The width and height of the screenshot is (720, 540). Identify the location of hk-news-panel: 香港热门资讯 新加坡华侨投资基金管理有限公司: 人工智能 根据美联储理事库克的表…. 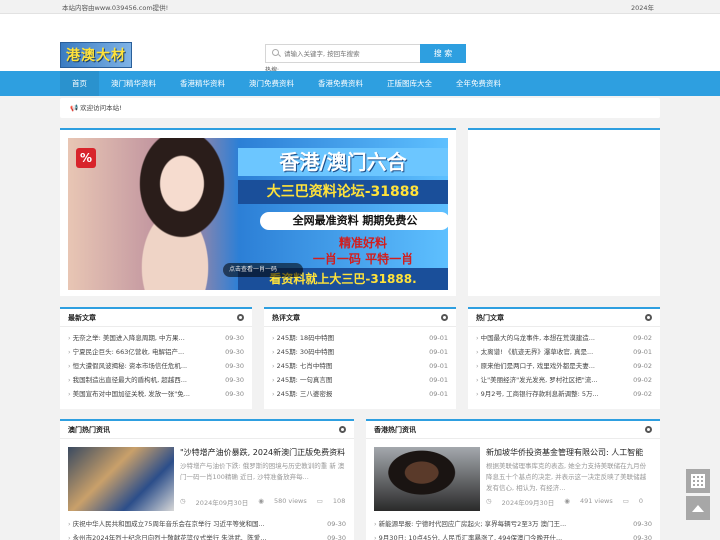
(513, 479).